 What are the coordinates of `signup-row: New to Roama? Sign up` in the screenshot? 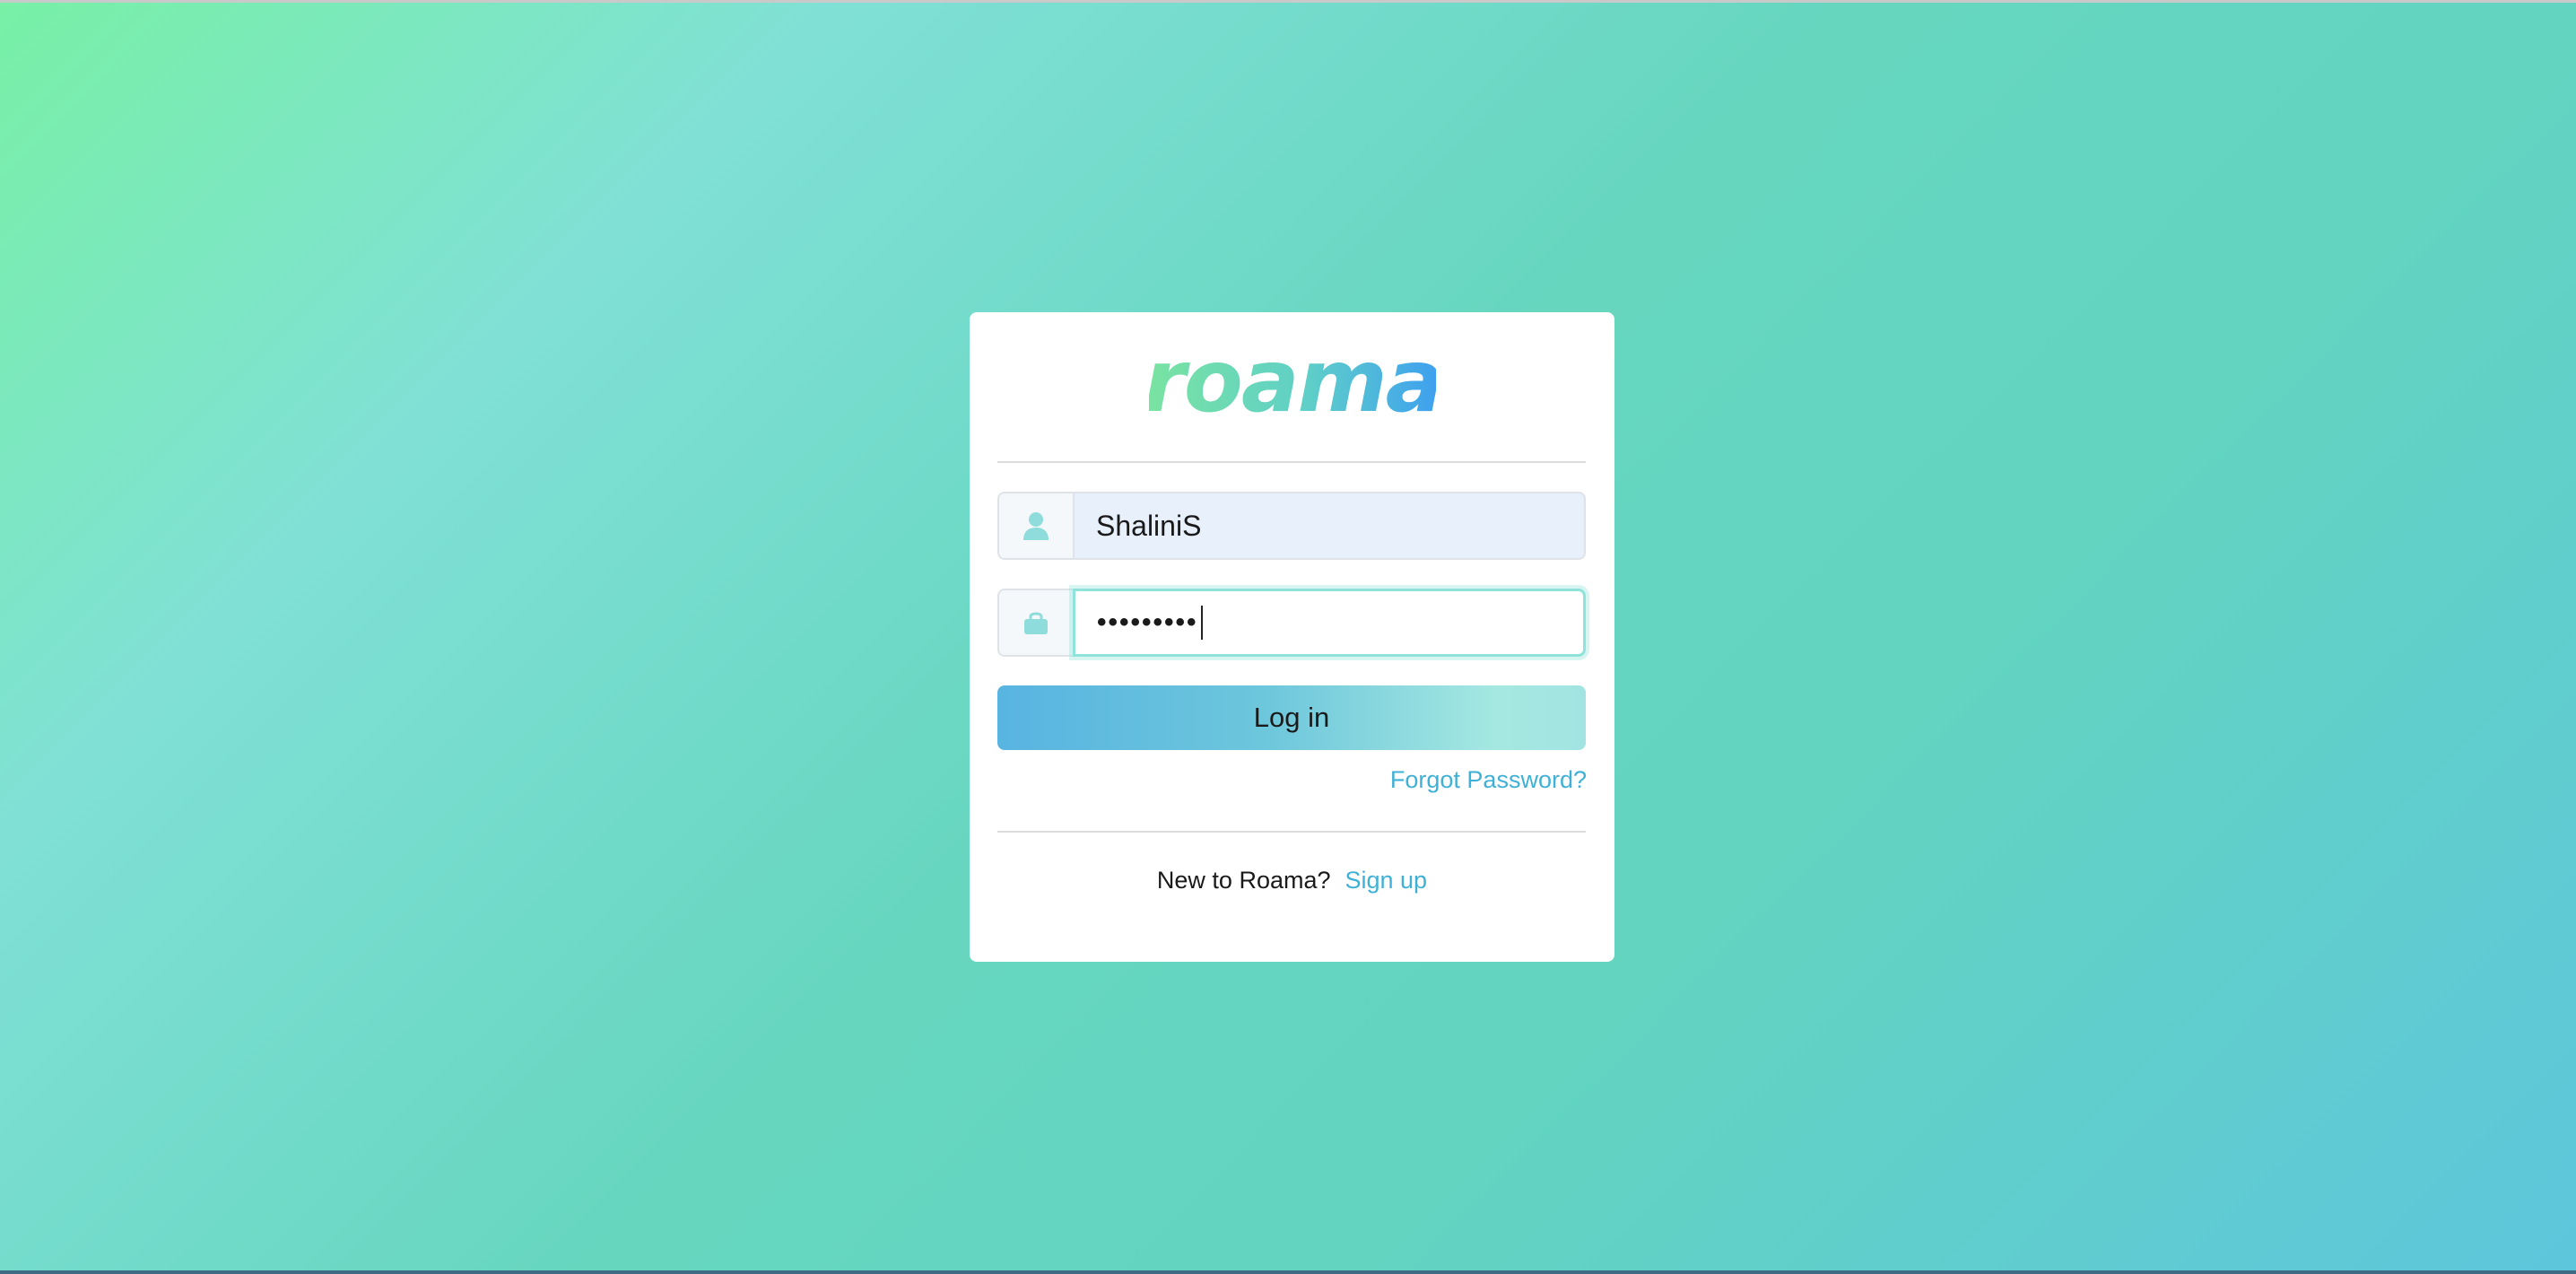 It's located at (1292, 880).